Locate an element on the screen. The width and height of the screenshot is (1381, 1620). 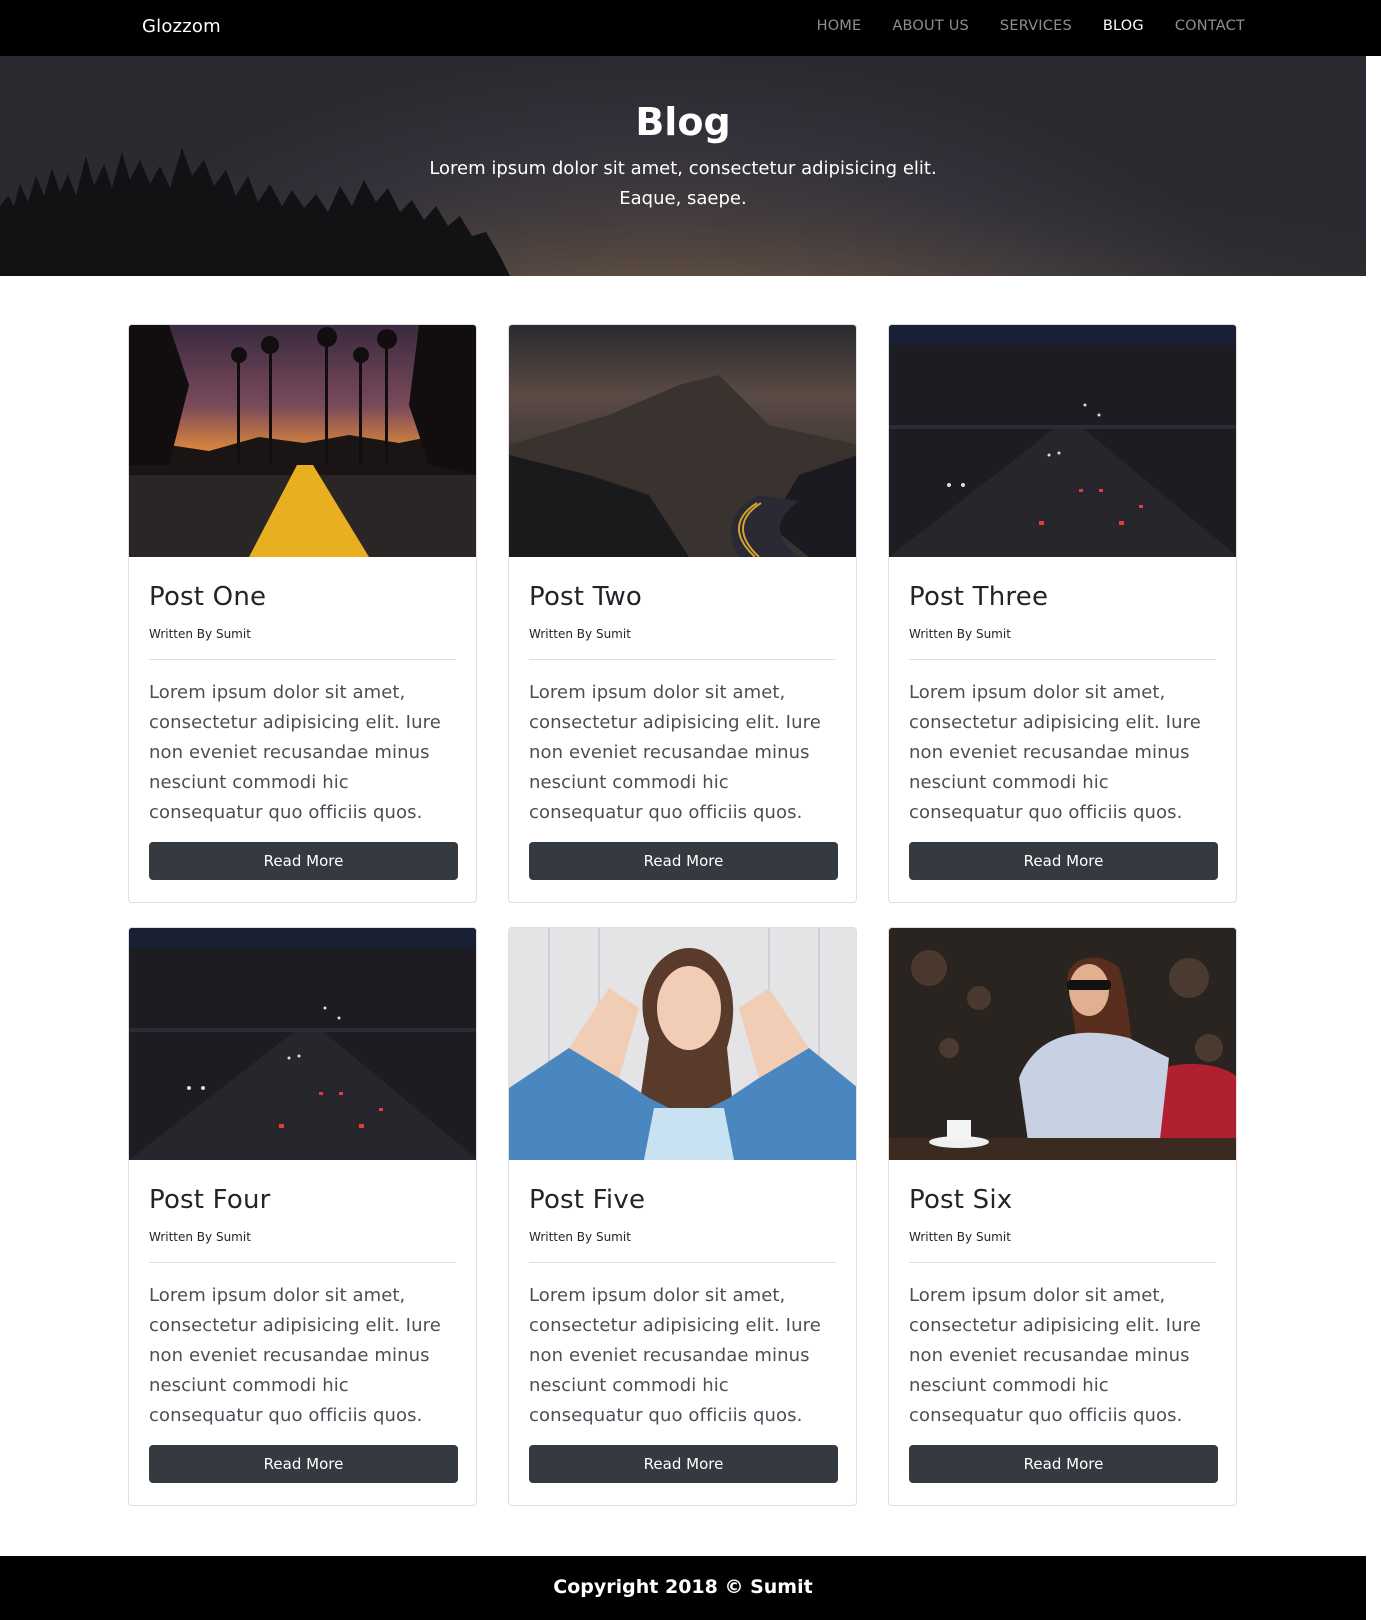
post-title: Post Six is located at coordinates (1062, 1200).